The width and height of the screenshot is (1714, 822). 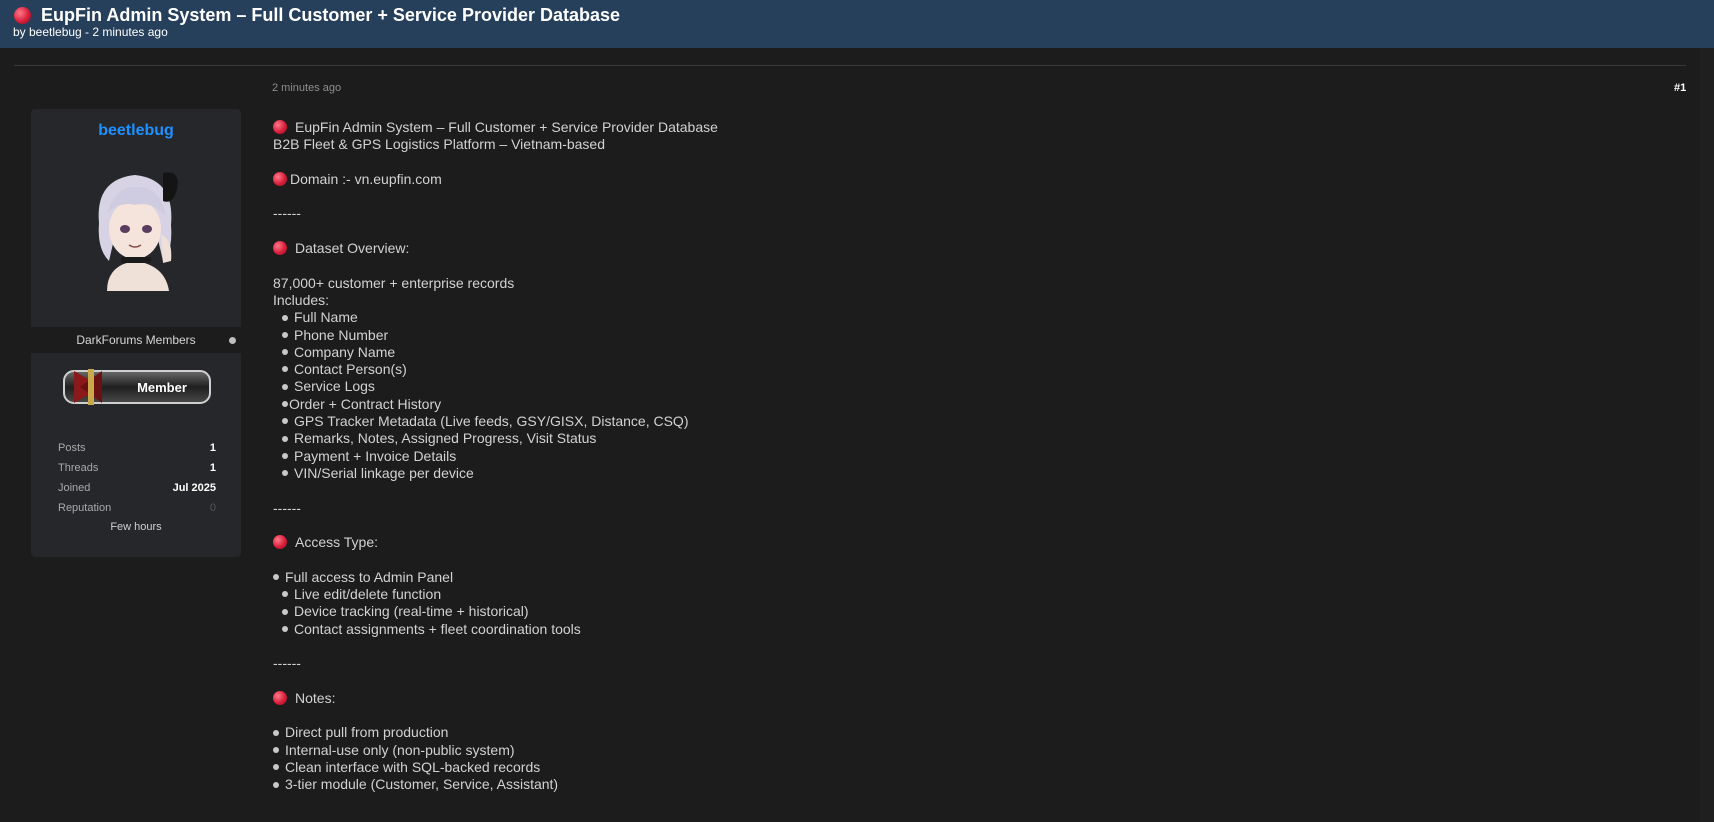 What do you see at coordinates (963, 611) in the screenshot?
I see `list-item: Device tracking (real-time + historical)` at bounding box center [963, 611].